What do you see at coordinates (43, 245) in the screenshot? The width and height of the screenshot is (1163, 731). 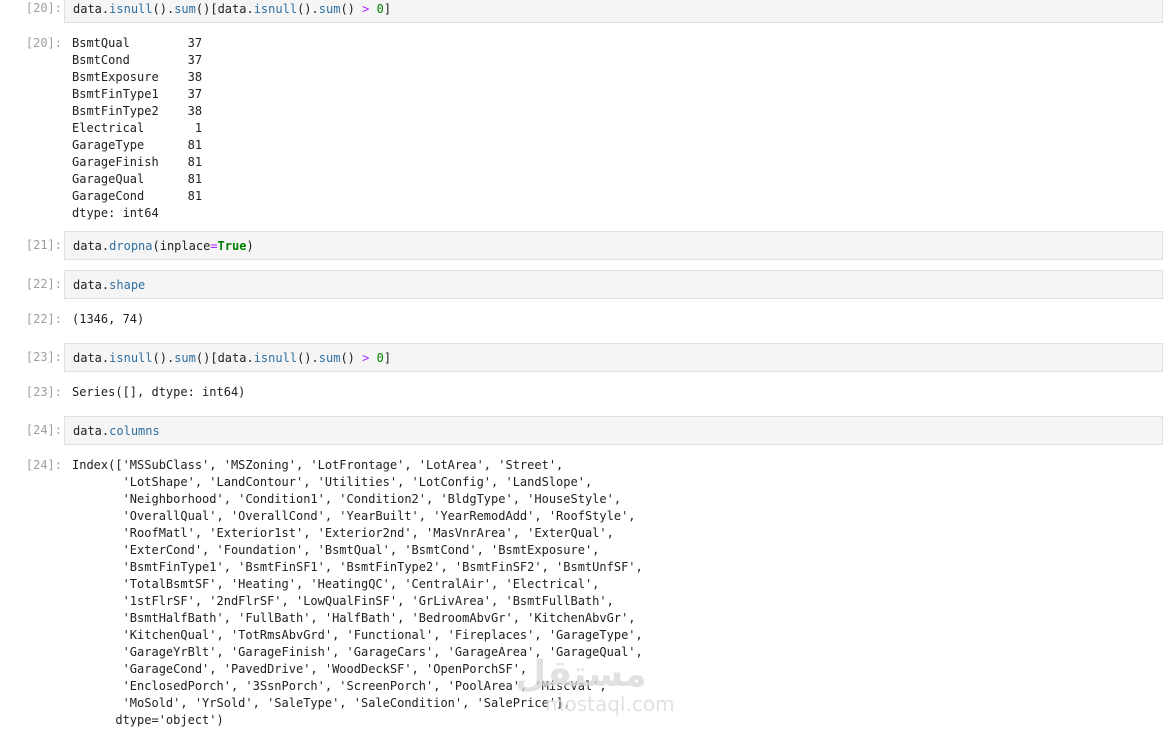 I see `input-prompt: [21]:` at bounding box center [43, 245].